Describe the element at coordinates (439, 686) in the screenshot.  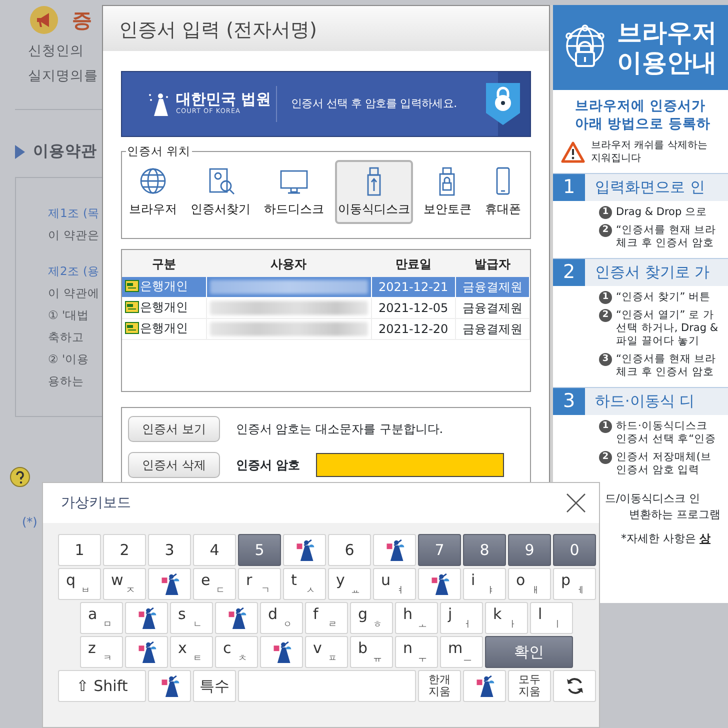
I see `keyboard-key: 한개 지움` at that location.